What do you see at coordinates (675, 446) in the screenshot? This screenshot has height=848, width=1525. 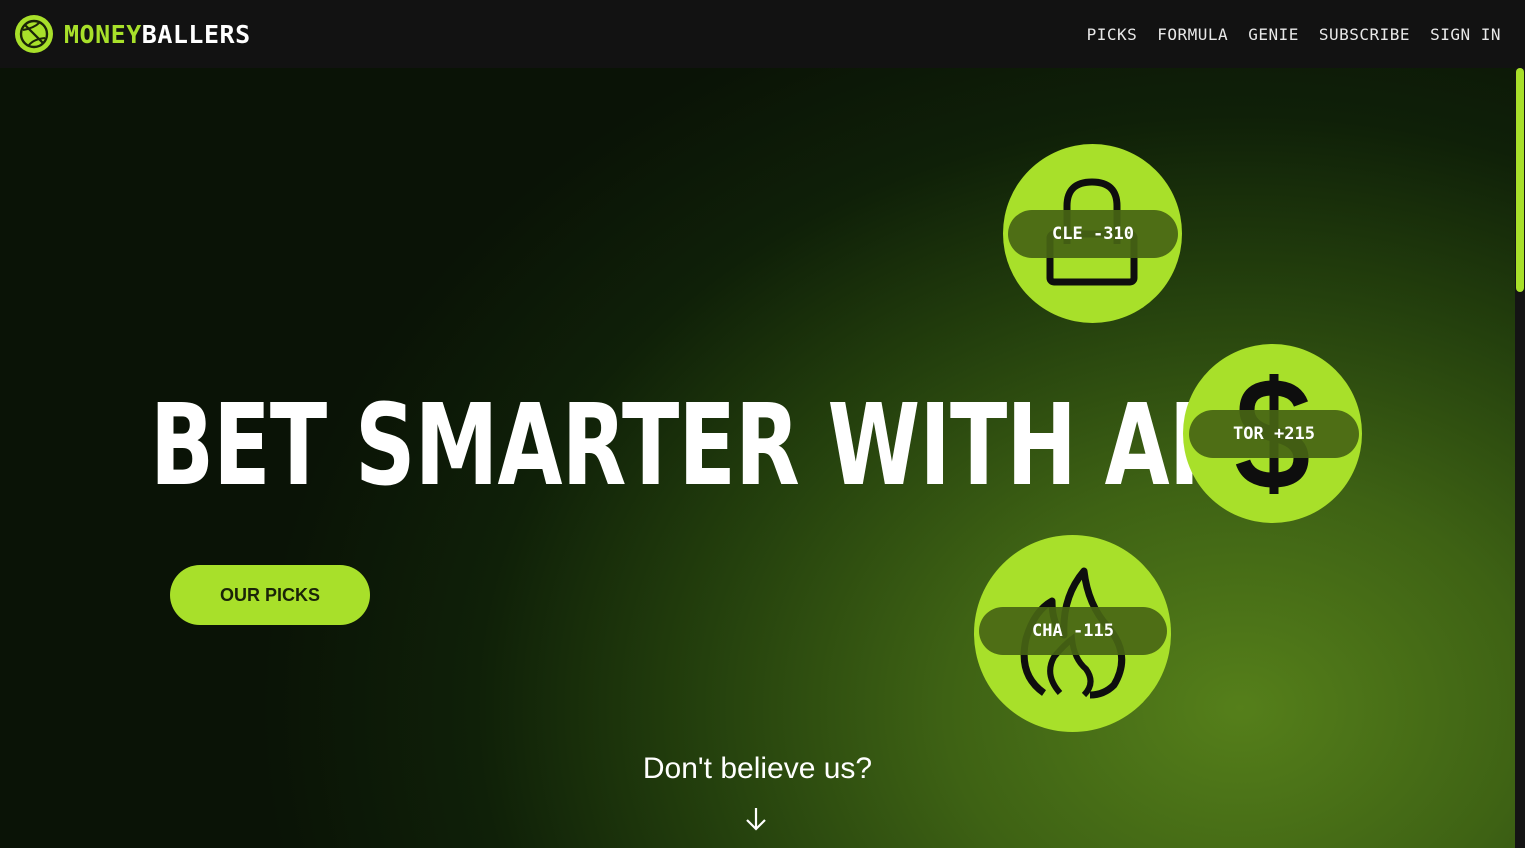 I see `hero-title: BET SMARTER WITH AI` at bounding box center [675, 446].